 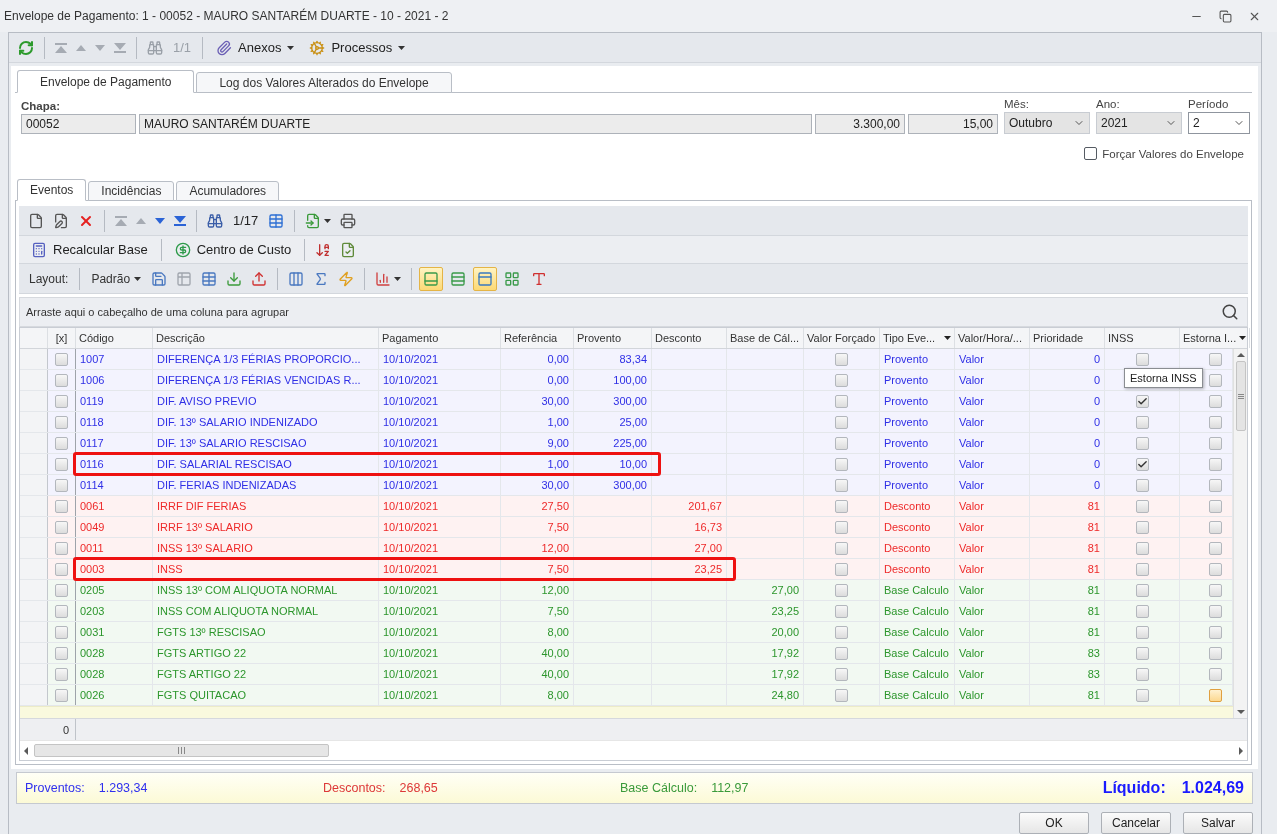 What do you see at coordinates (953, 124) in the screenshot?
I see `text-field: 15,00` at bounding box center [953, 124].